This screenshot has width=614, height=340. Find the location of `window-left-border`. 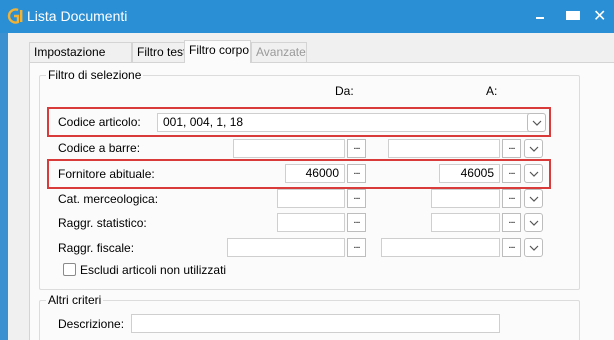

window-left-border is located at coordinates (4, 186).